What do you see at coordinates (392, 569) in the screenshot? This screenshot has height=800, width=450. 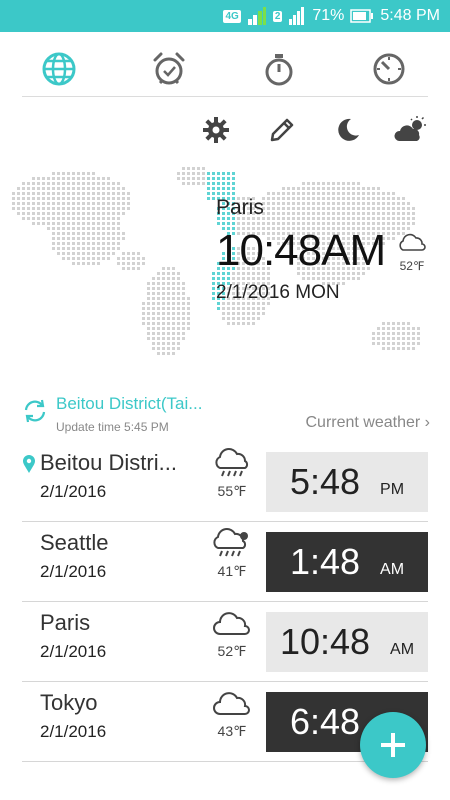 I see `clock-ampm: AM` at bounding box center [392, 569].